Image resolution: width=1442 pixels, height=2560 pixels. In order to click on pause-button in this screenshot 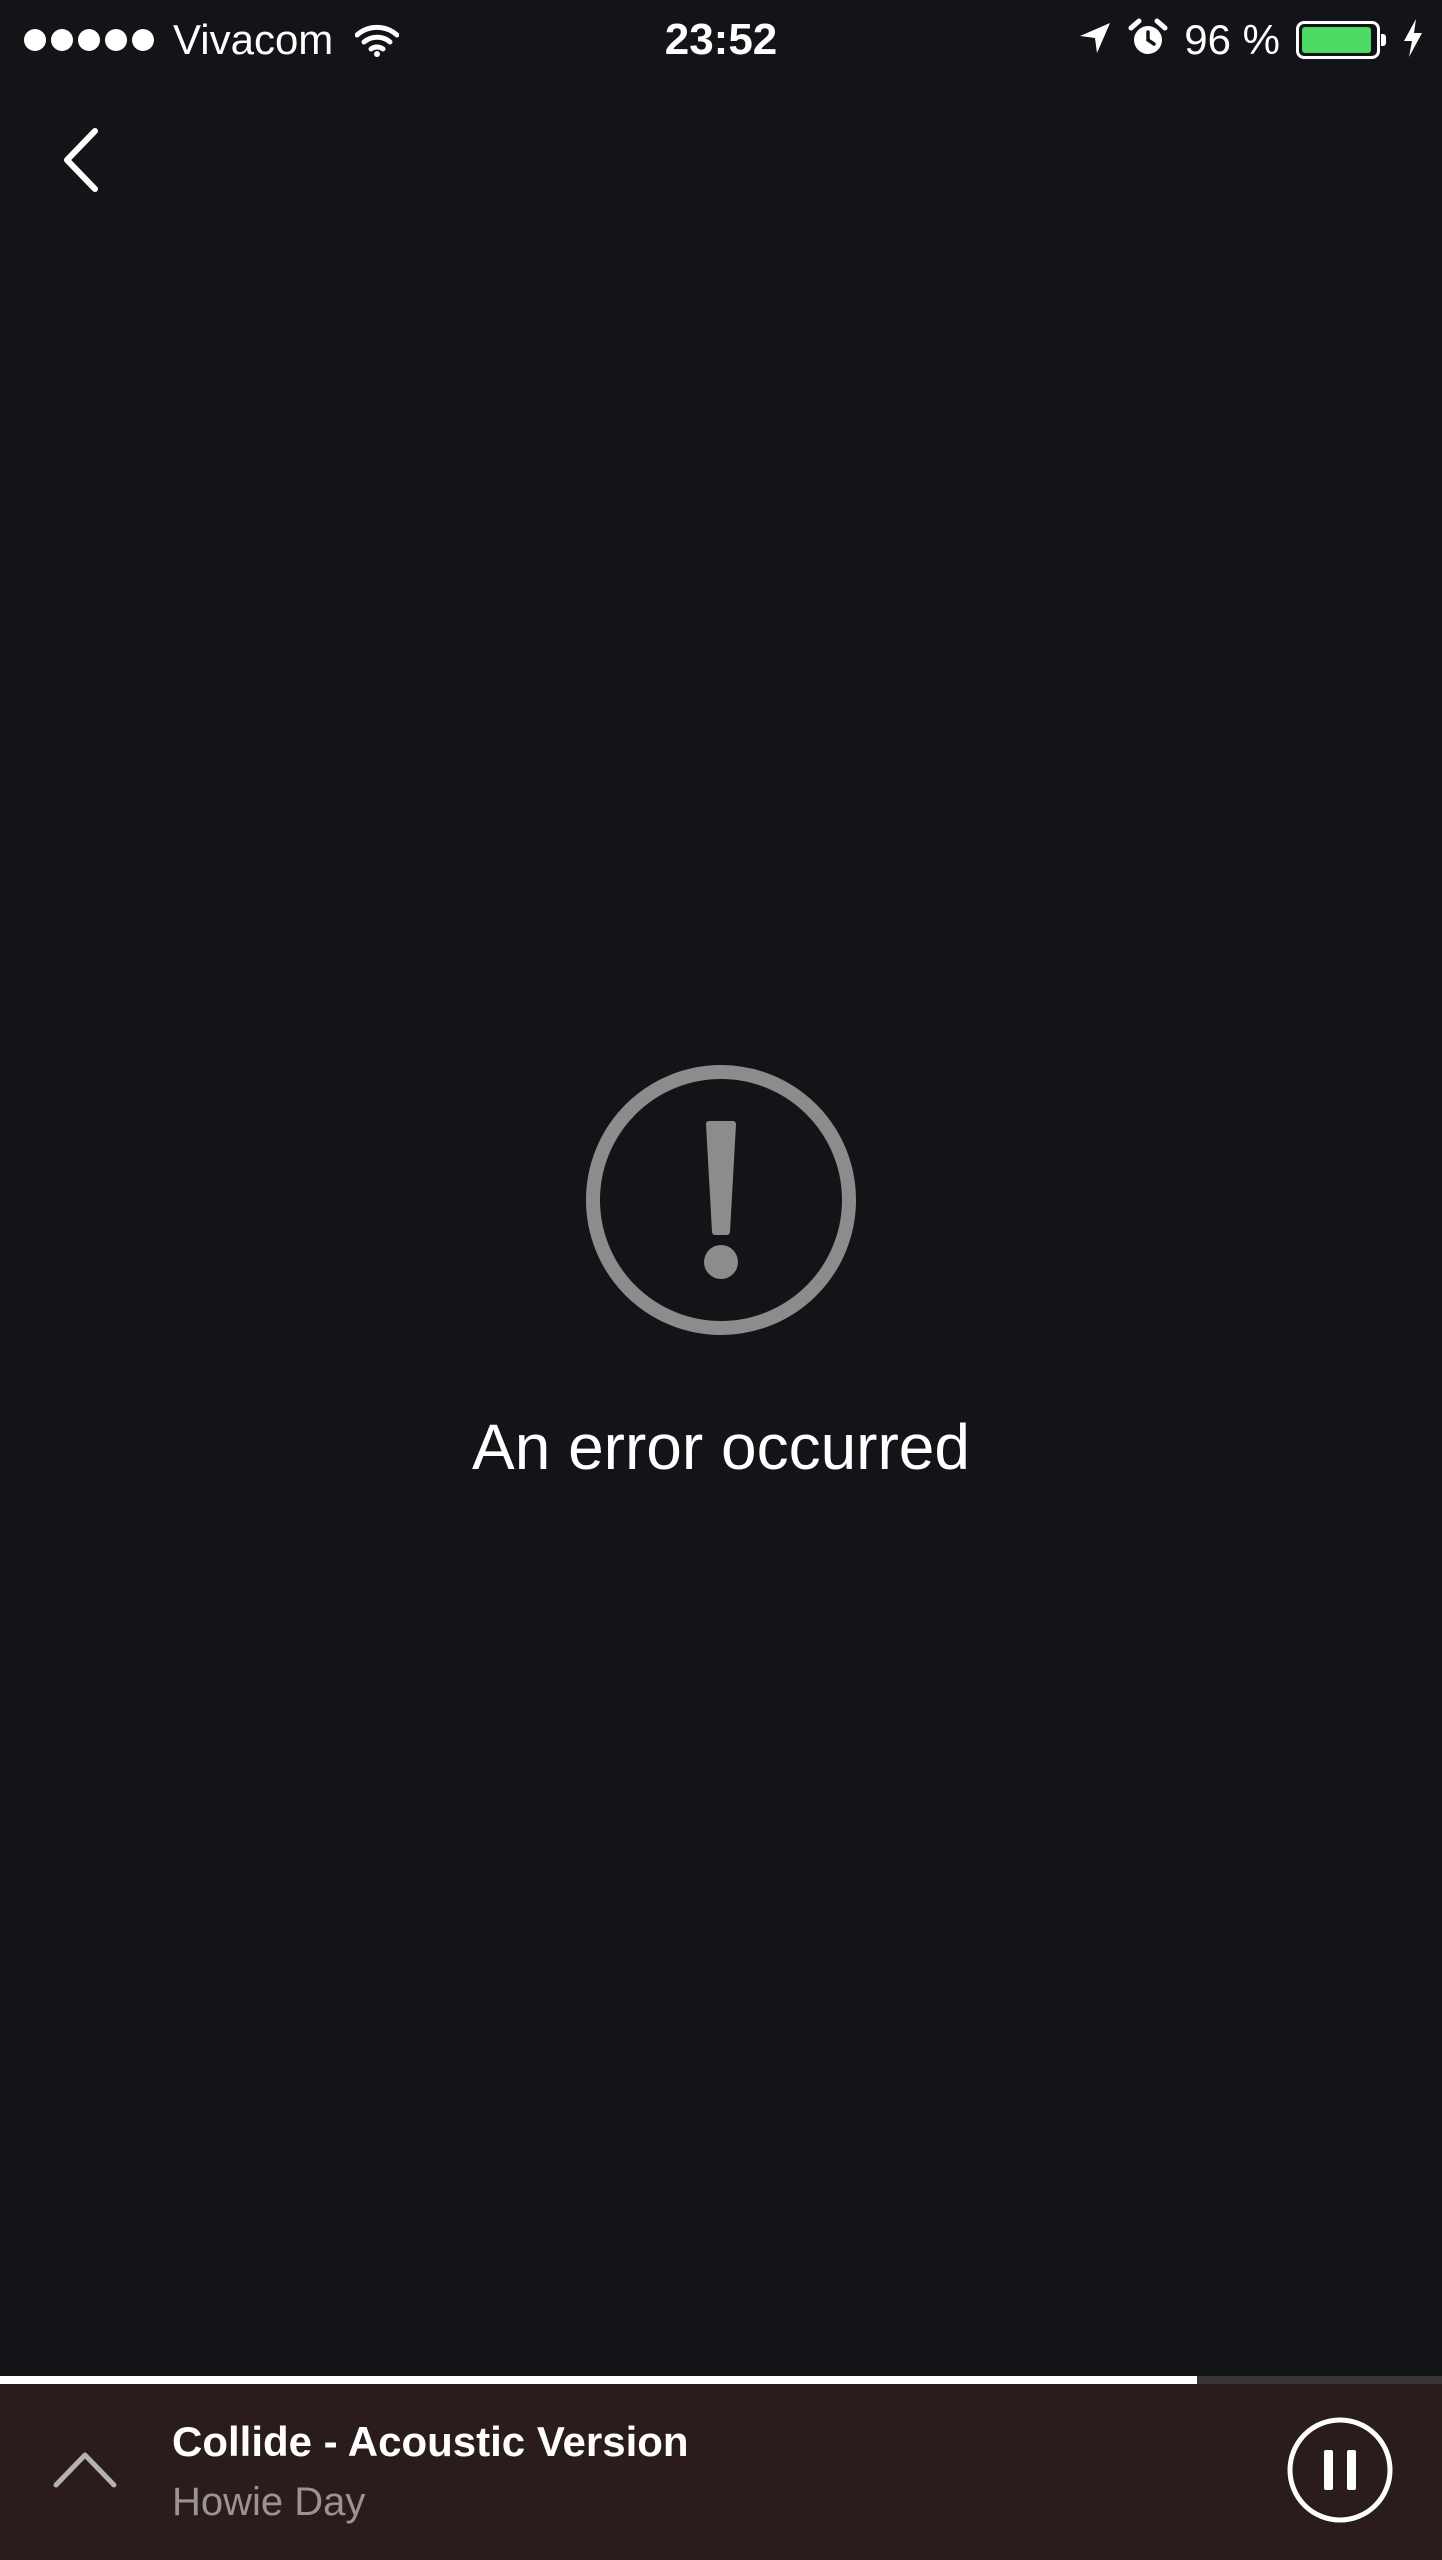, I will do `click(1340, 2470)`.